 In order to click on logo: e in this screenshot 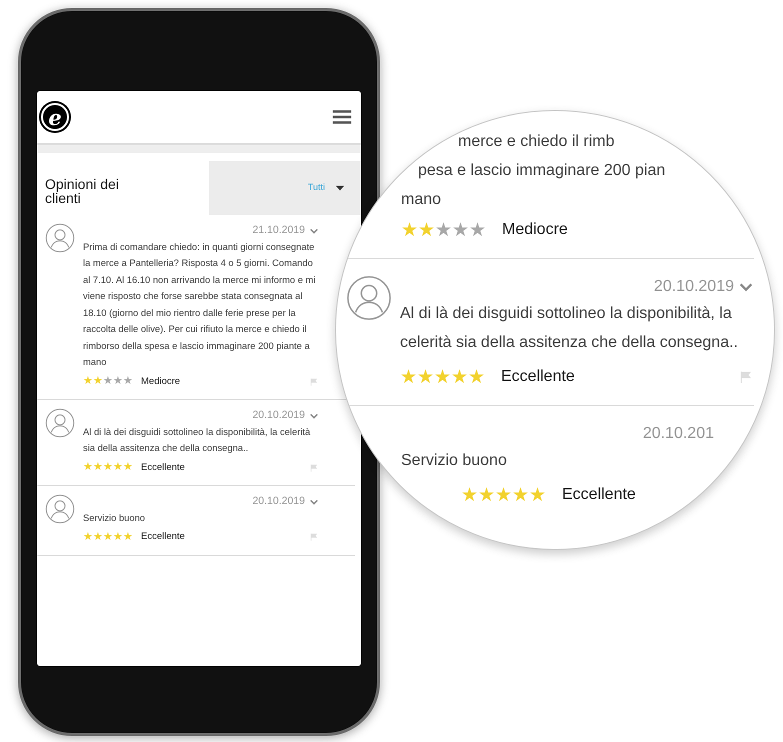, I will do `click(55, 117)`.